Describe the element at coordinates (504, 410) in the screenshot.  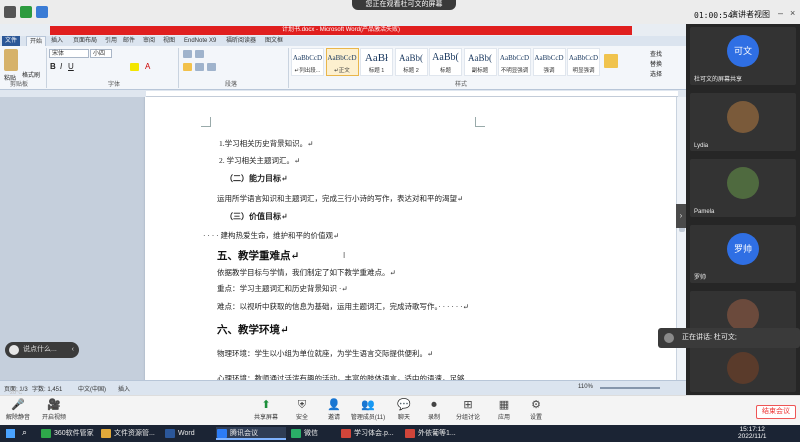
I see `apps-button: ▦ 应用` at that location.